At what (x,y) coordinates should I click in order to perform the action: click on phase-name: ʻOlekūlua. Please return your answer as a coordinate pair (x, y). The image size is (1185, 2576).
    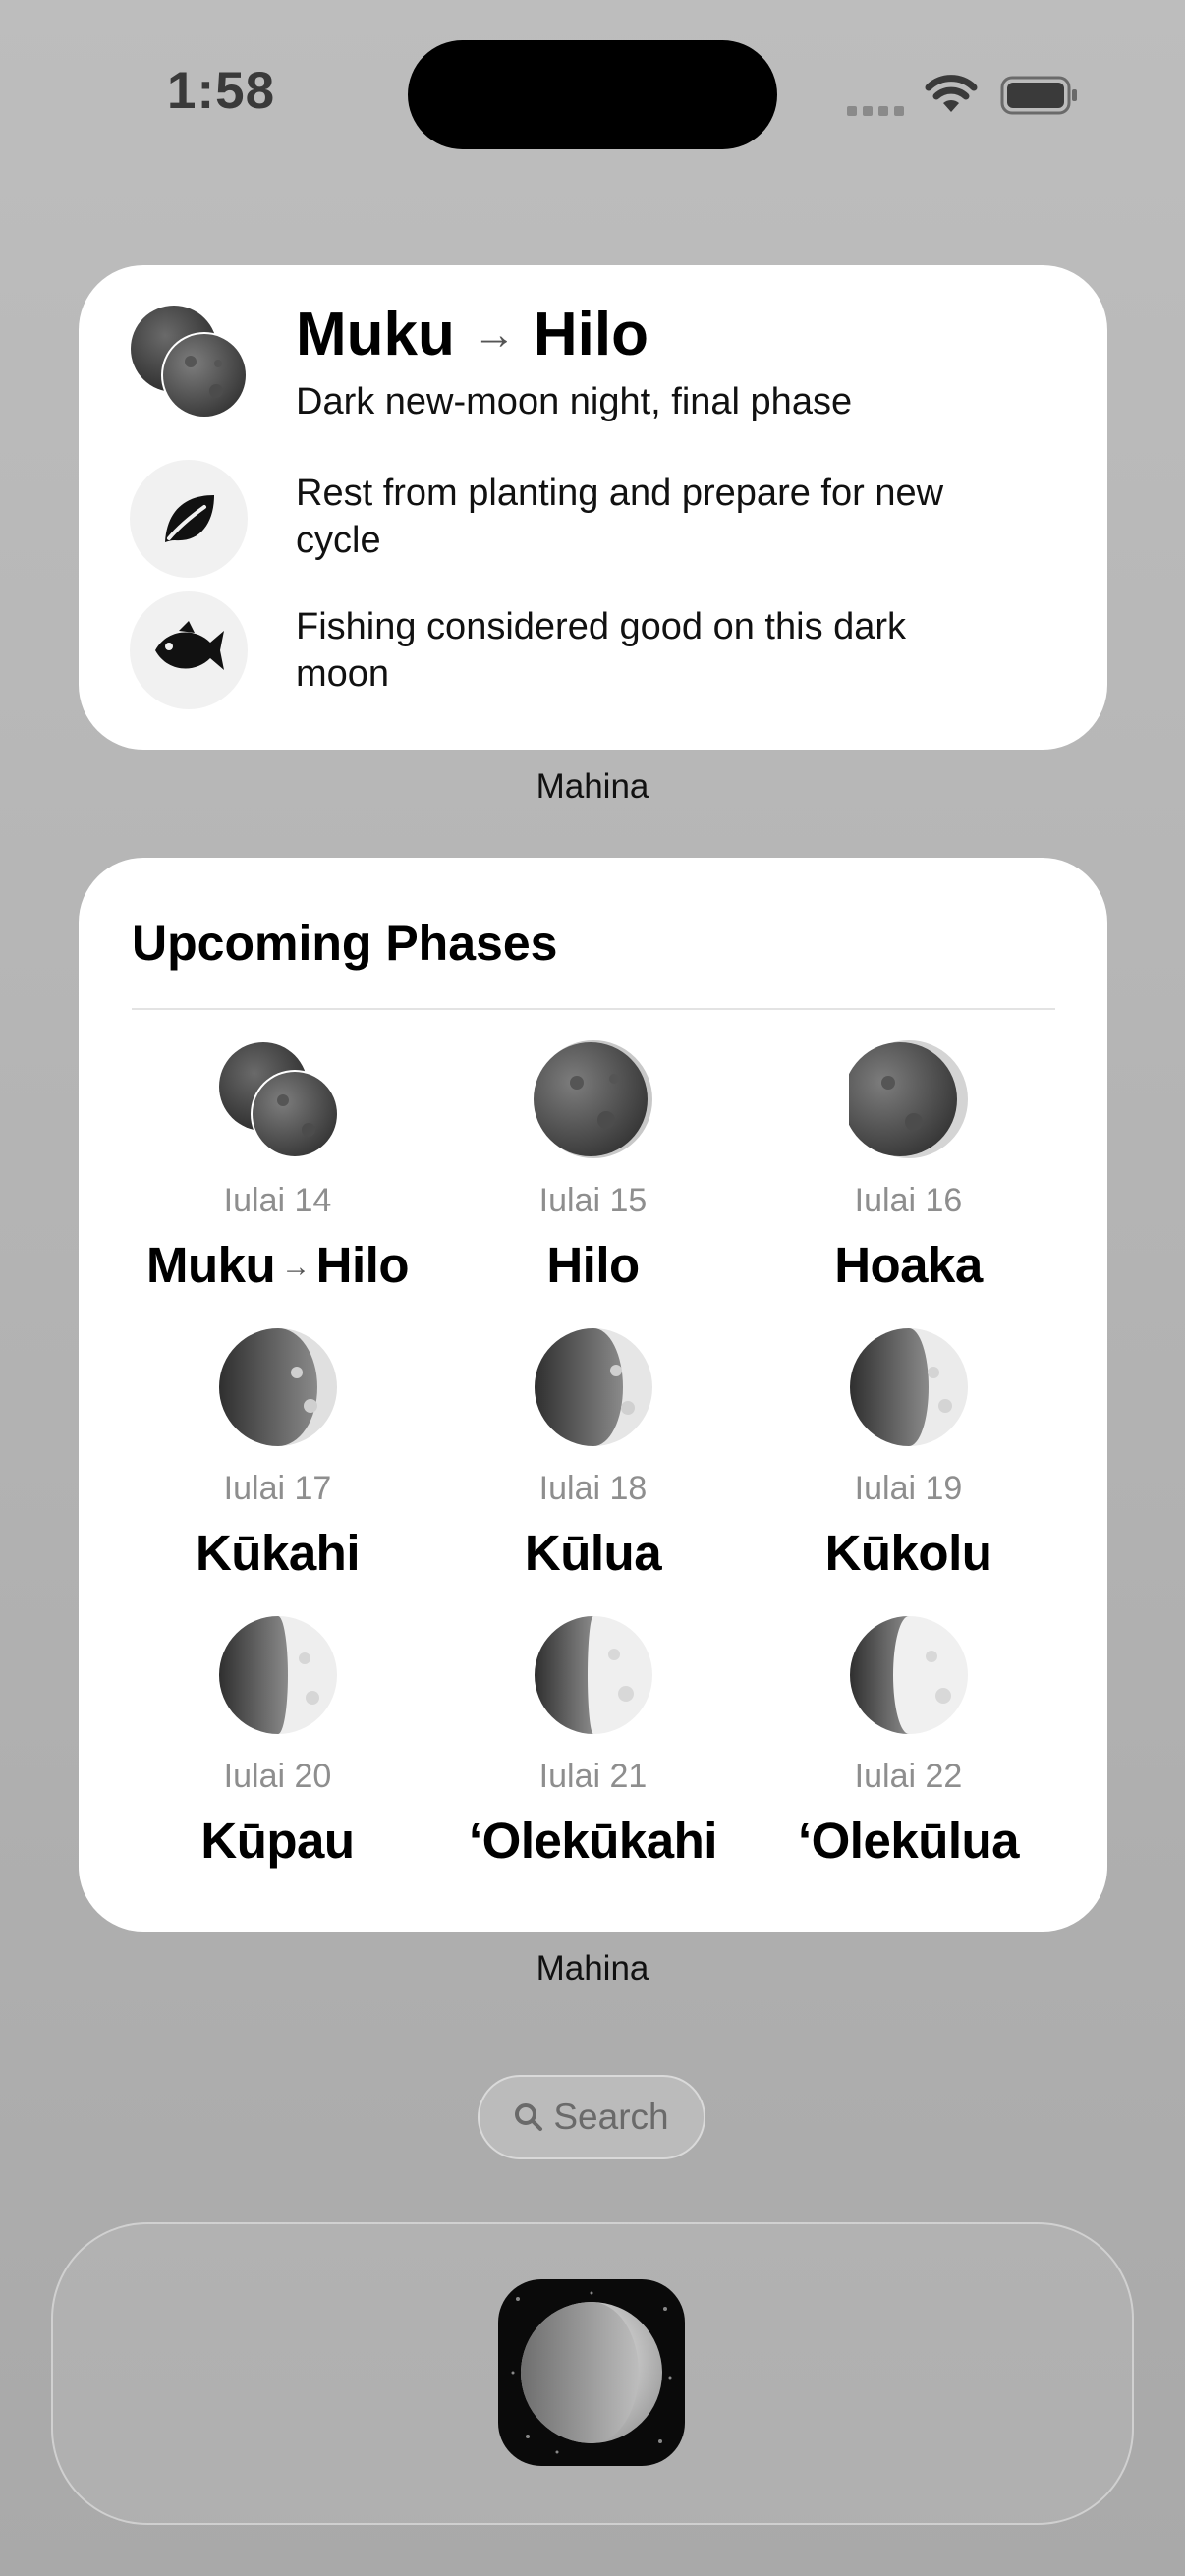
    Looking at the image, I should click on (909, 1841).